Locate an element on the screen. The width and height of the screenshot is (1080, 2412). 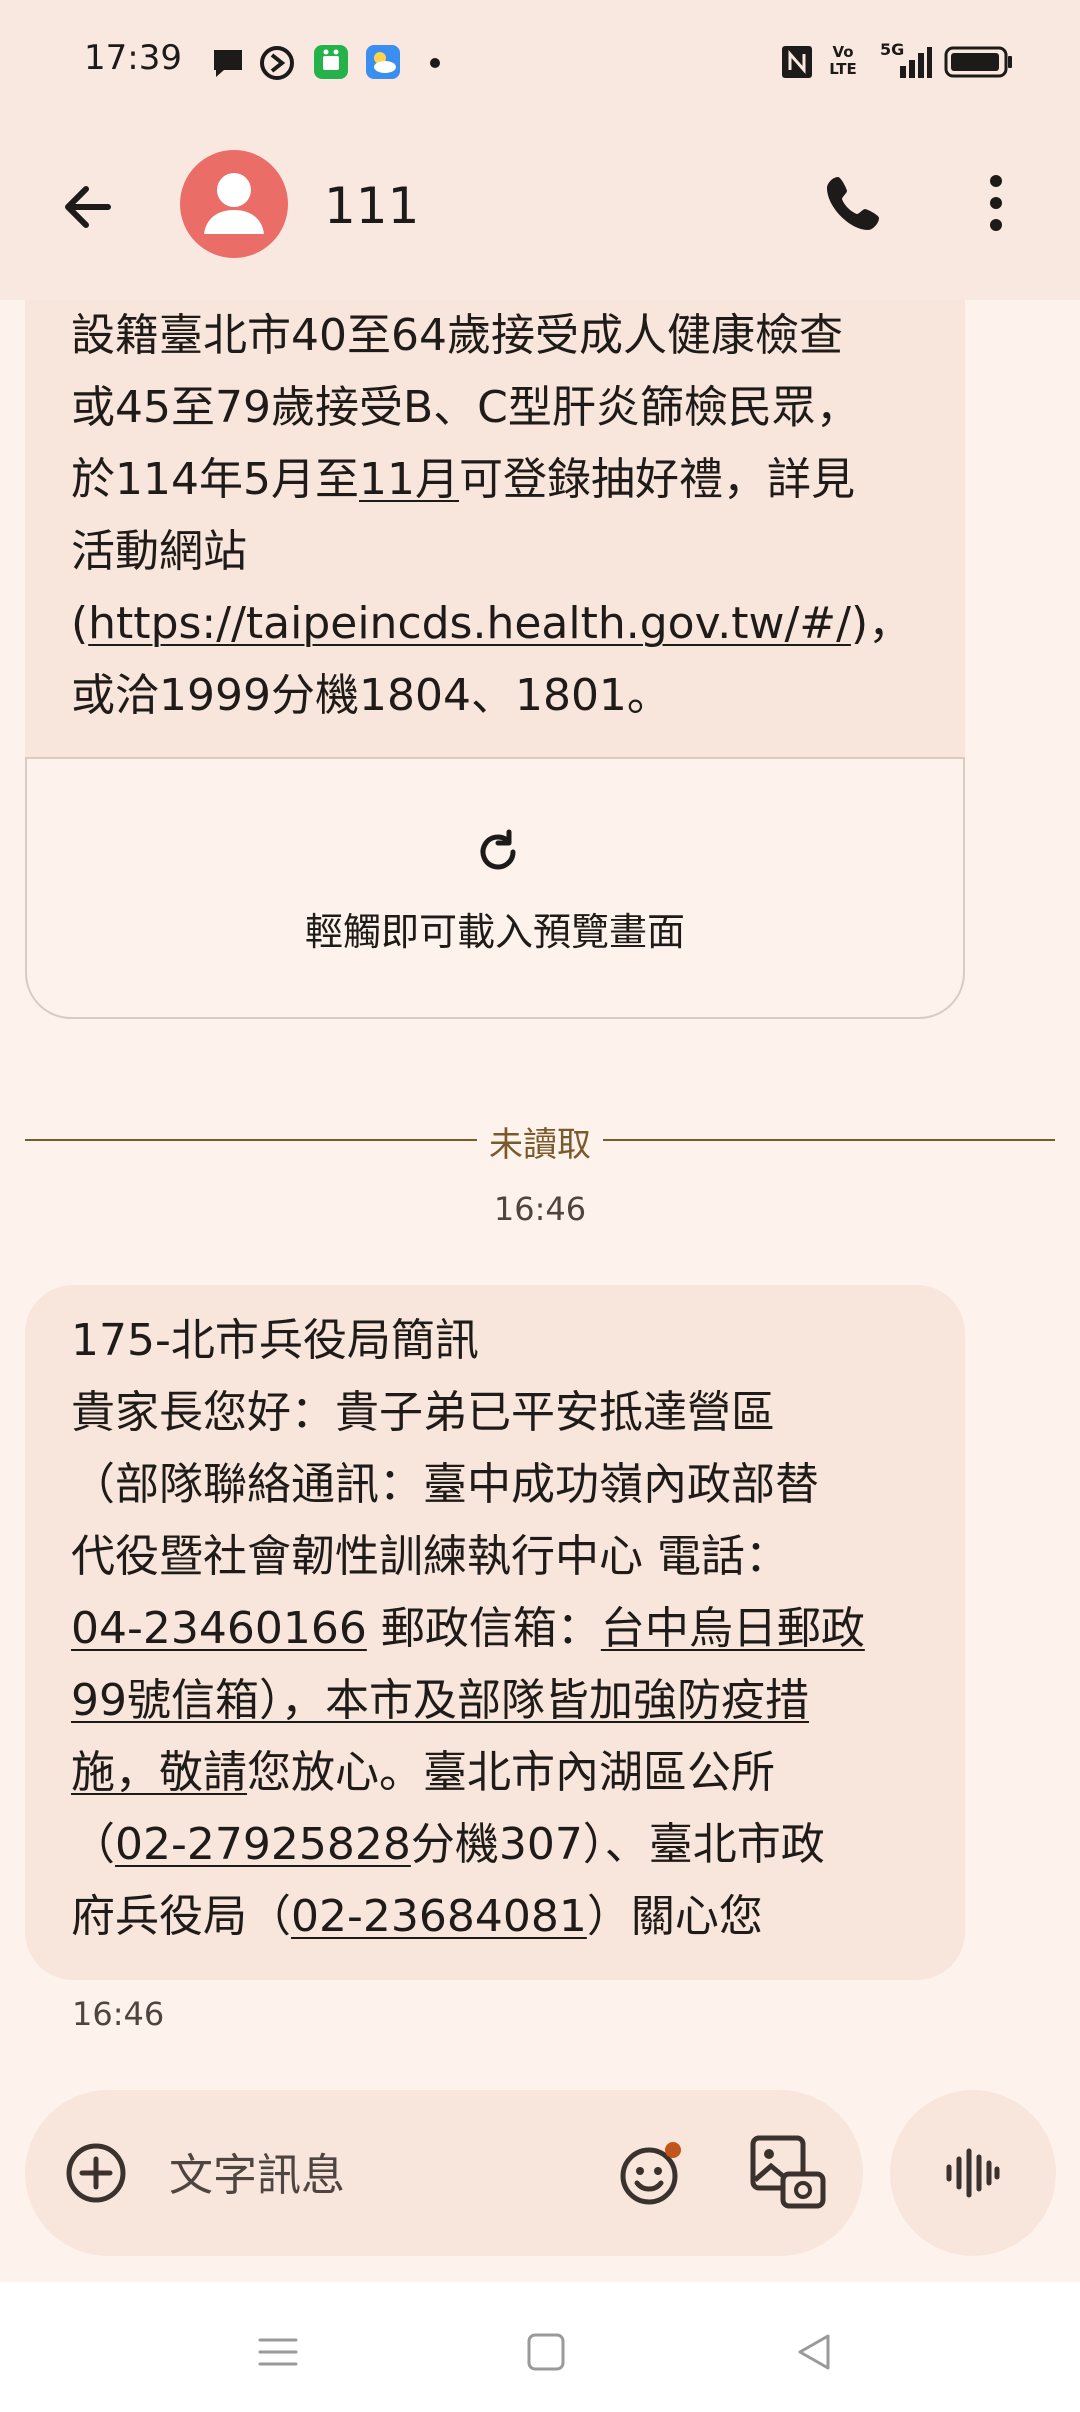
message-line: 於114年5月至11月可登錄抽好禮，詳見 is located at coordinates (495, 480).